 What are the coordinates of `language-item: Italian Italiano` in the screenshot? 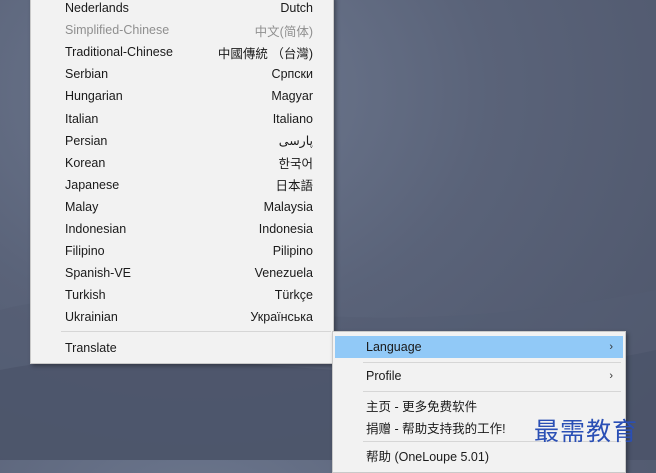 It's located at (189, 119).